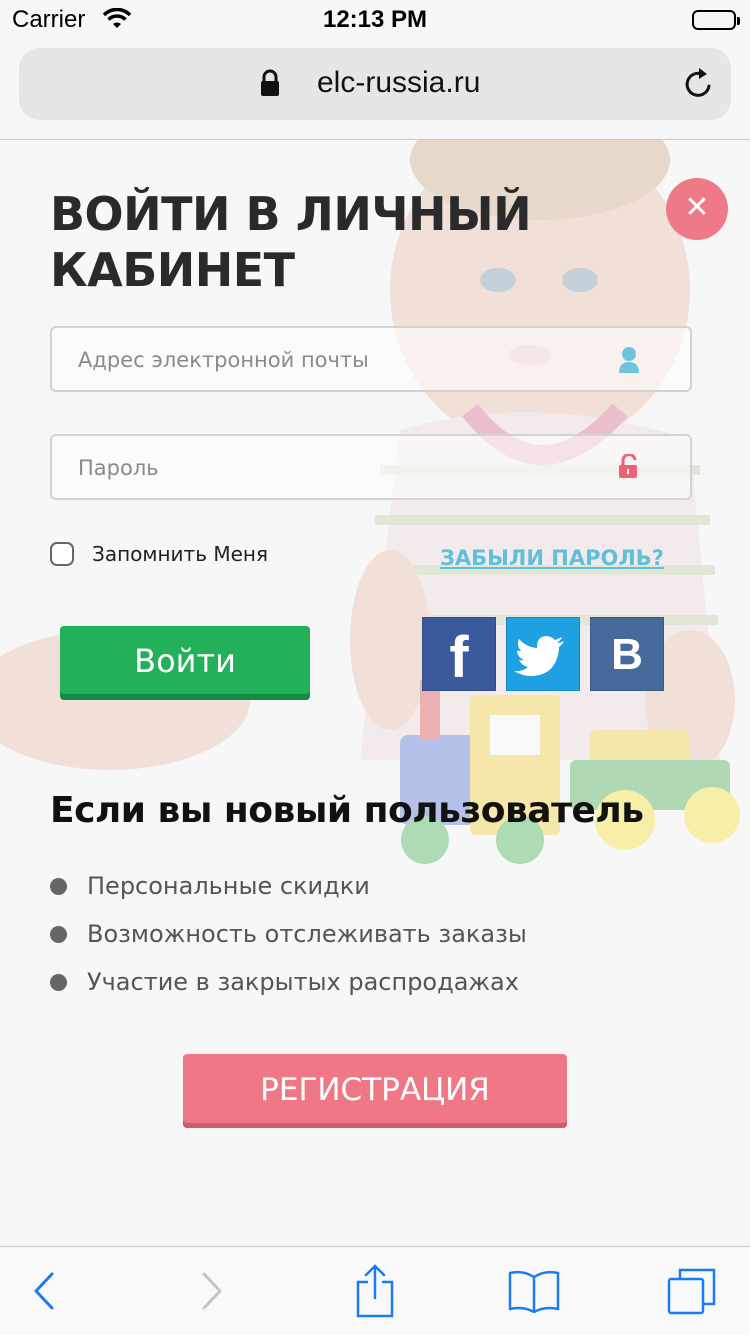 This screenshot has height=1335, width=750. What do you see at coordinates (62, 554) in the screenshot?
I see `remember-checkbox` at bounding box center [62, 554].